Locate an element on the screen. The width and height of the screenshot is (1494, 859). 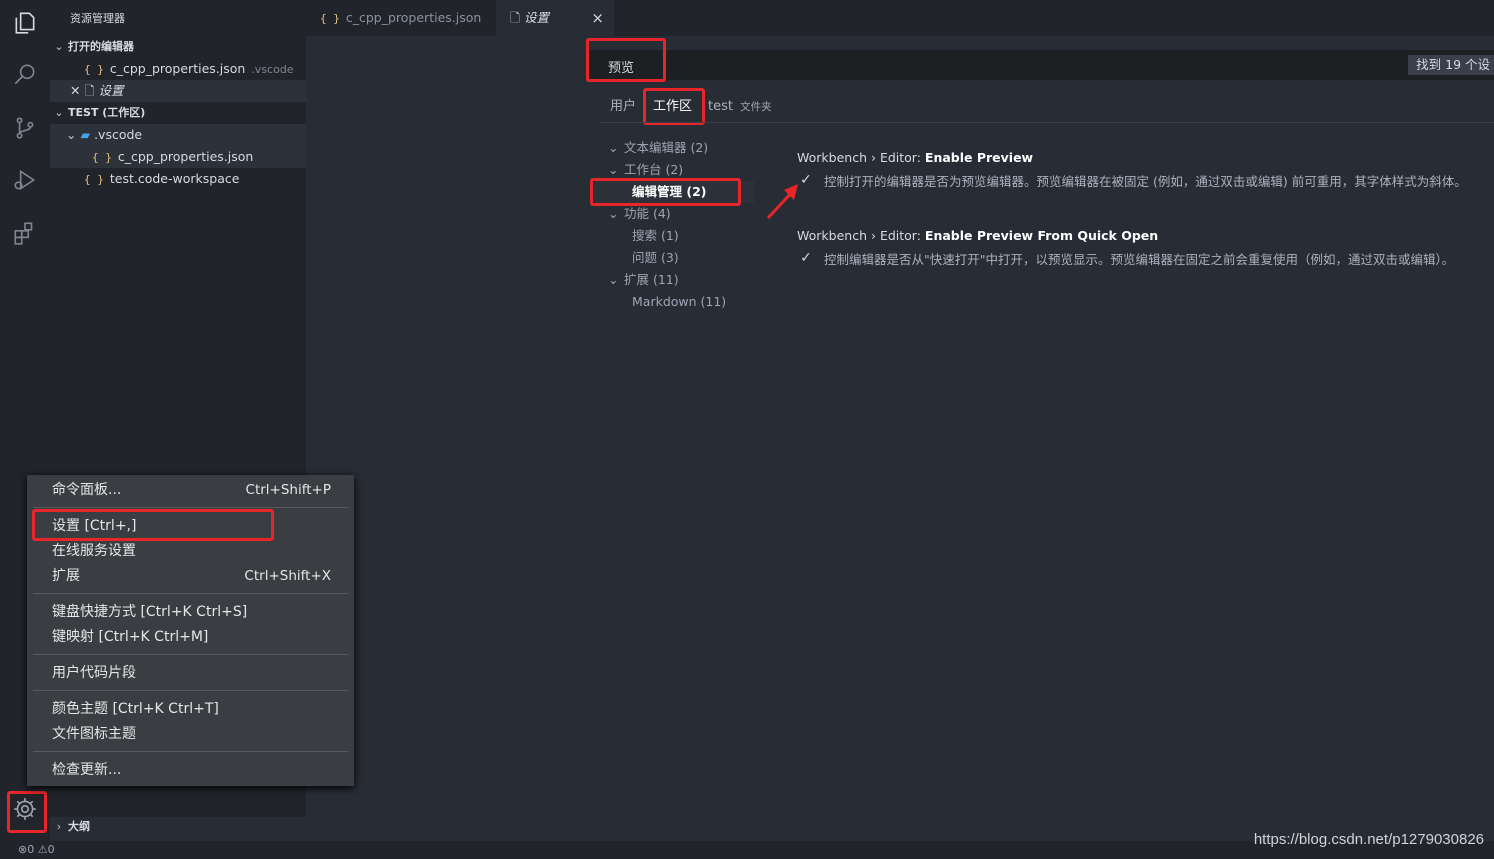
menu-item-color-theme: 颜色主题 [Ctrl+K Ctrl+T] is located at coordinates (197, 709).